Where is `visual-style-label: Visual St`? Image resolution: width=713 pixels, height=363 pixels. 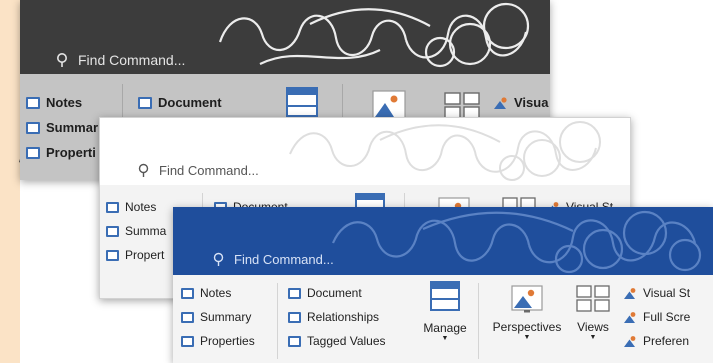
visual-style-label: Visual St is located at coordinates (667, 293).